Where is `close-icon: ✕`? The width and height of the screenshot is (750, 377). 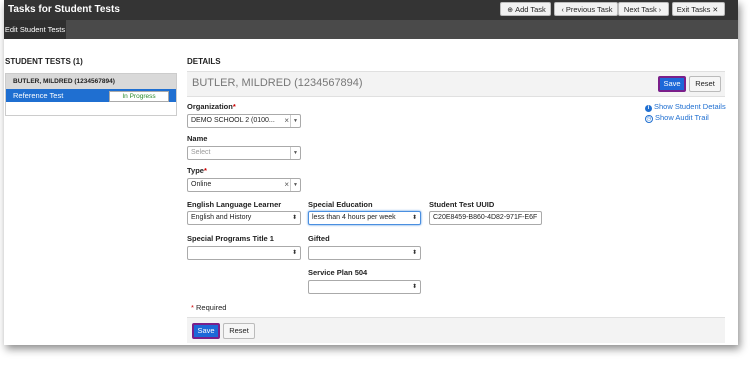
close-icon: ✕ is located at coordinates (715, 10).